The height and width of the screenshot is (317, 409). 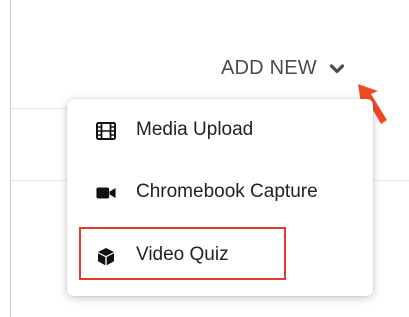 I want to click on menu-item-label: Media Upload, so click(x=195, y=129).